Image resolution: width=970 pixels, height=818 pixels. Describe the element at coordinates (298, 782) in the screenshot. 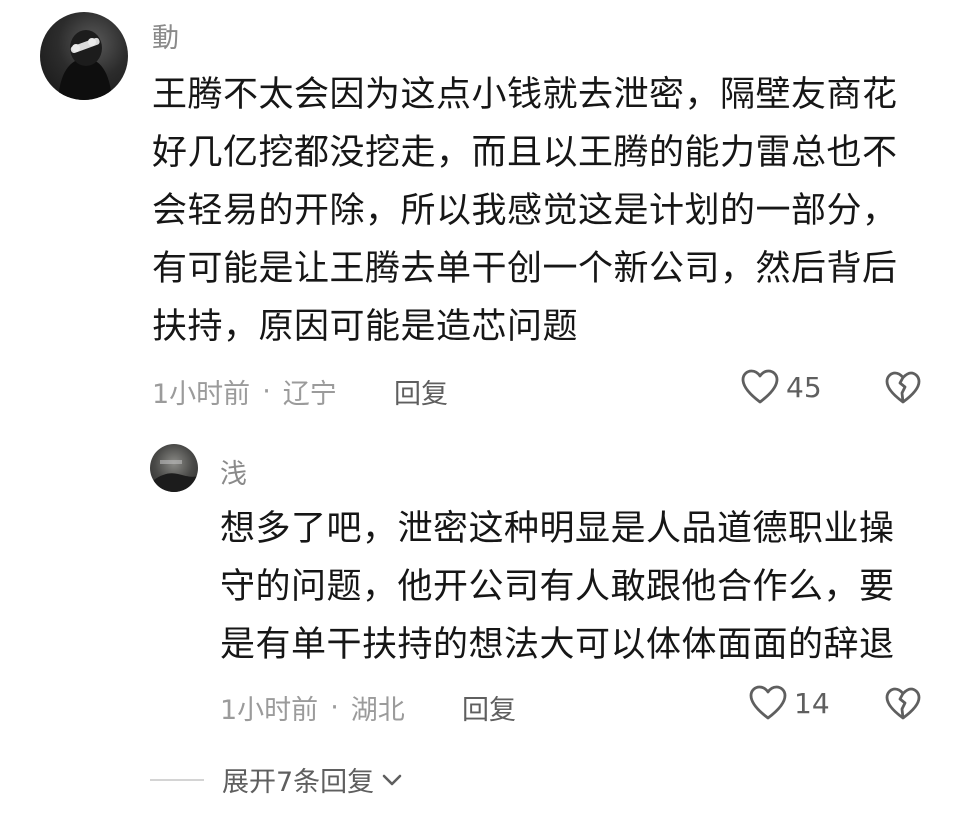

I see `expand-replies-label: 展开7条回复` at that location.